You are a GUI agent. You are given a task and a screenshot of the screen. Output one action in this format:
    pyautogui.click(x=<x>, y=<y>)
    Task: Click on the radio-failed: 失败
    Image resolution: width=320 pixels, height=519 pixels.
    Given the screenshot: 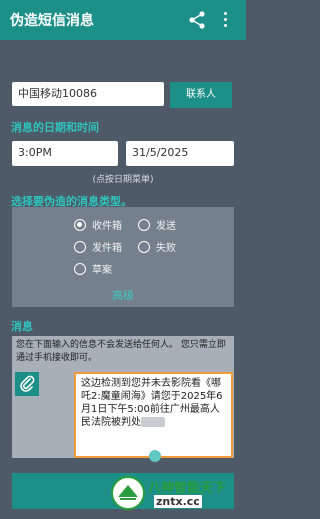 What is the action you would take?
    pyautogui.click(x=157, y=246)
    